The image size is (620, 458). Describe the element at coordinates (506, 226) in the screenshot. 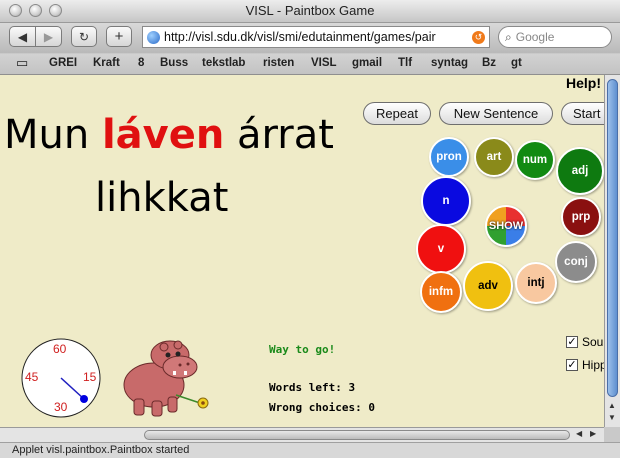

I see `ball-show: SHOW` at that location.